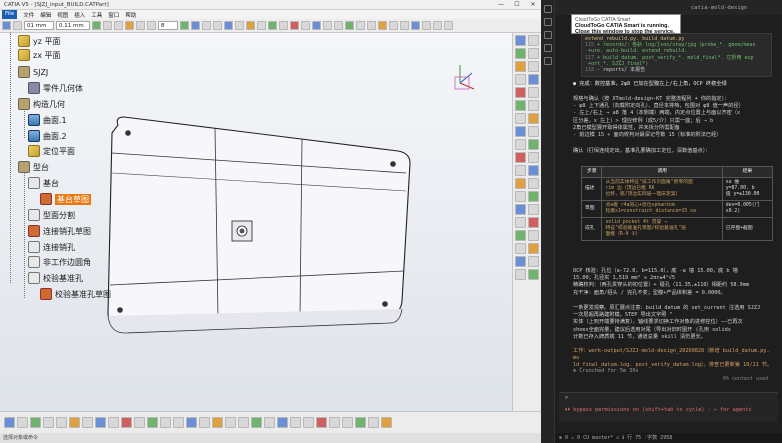 The image size is (782, 443). I want to click on menu-view: 视图, so click(62, 15).